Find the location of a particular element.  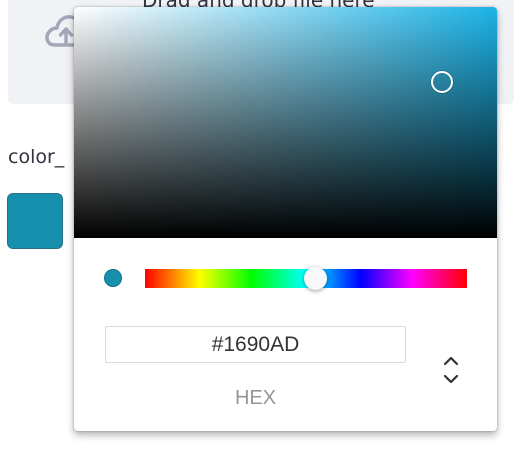

hex-format-label: HEX is located at coordinates (255, 398).